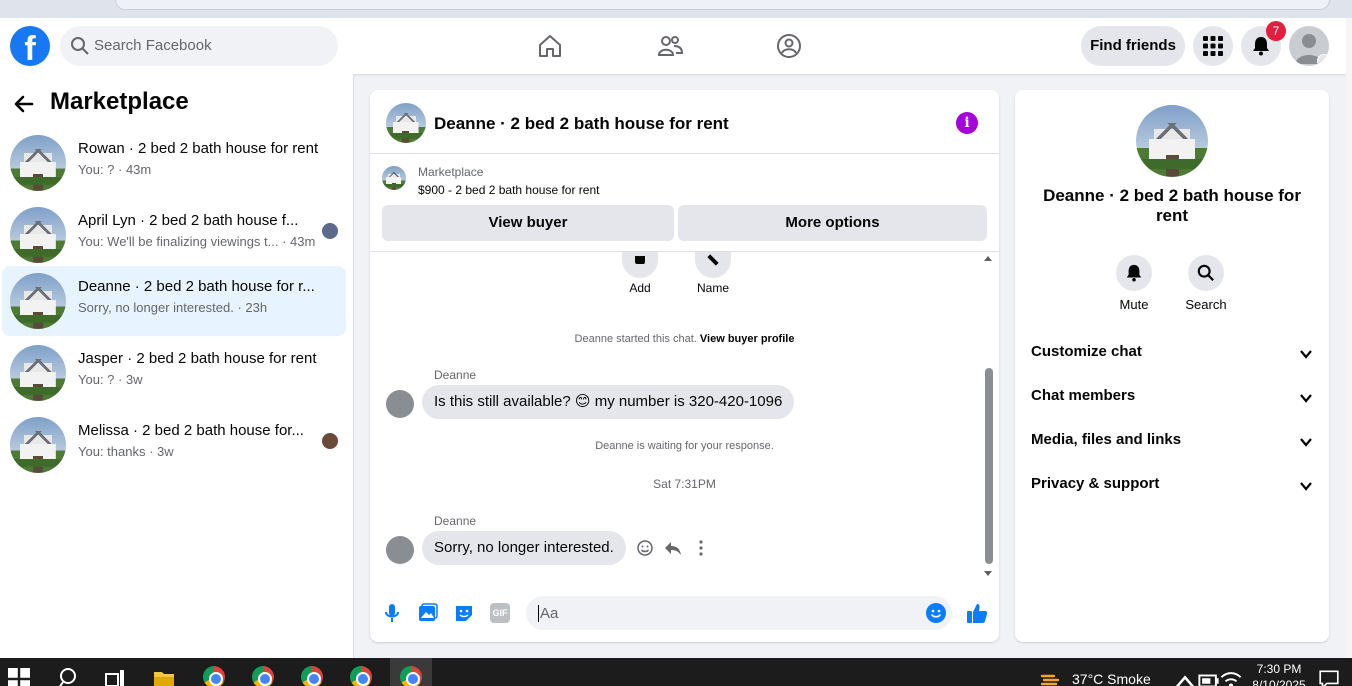 The width and height of the screenshot is (1352, 686). Describe the element at coordinates (550, 46) in the screenshot. I see `home-icon` at that location.